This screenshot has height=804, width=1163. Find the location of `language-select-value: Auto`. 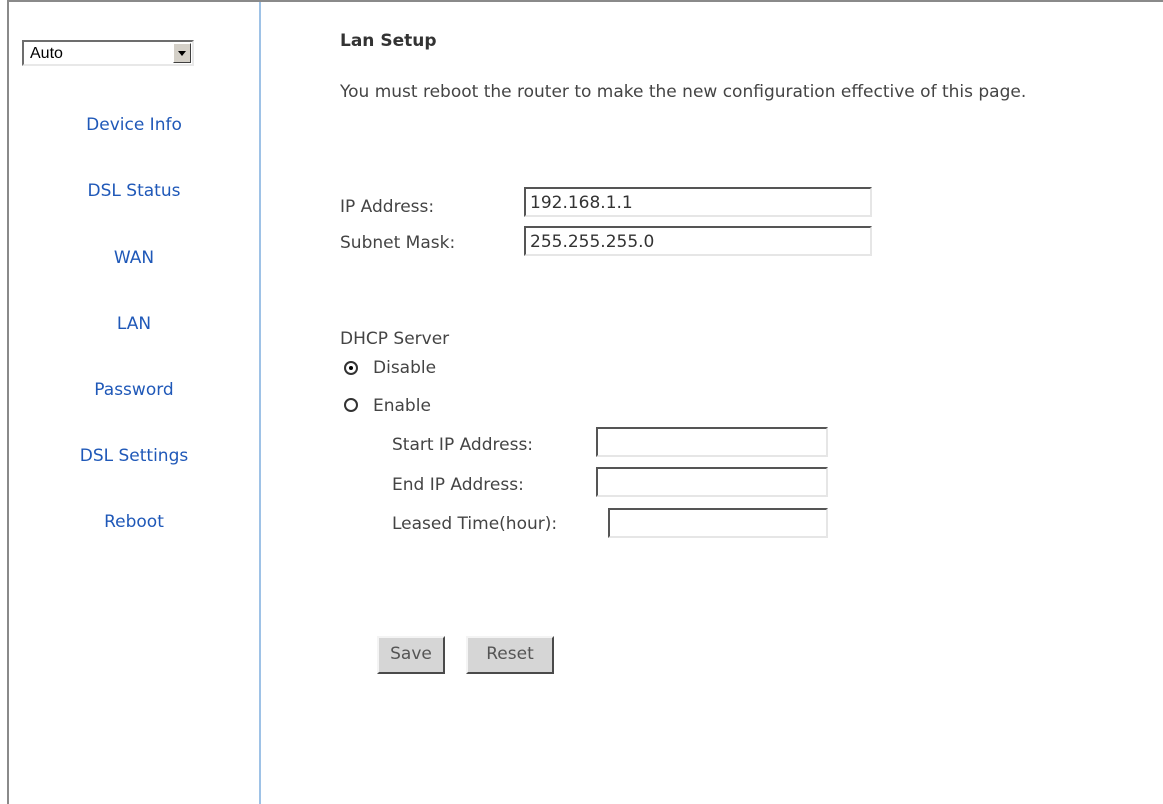

language-select-value: Auto is located at coordinates (46, 53).